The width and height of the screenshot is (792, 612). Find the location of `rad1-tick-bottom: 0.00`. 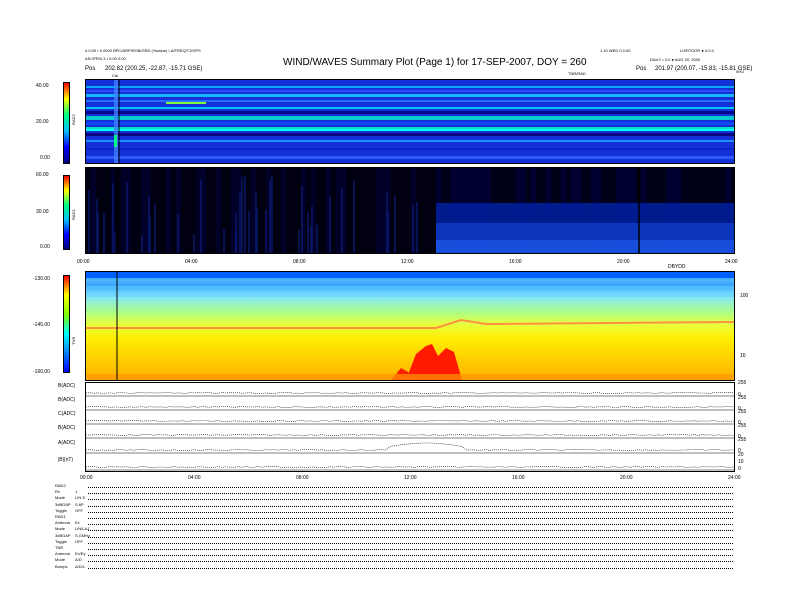

rad1-tick-bottom: 0.00 is located at coordinates (45, 247).